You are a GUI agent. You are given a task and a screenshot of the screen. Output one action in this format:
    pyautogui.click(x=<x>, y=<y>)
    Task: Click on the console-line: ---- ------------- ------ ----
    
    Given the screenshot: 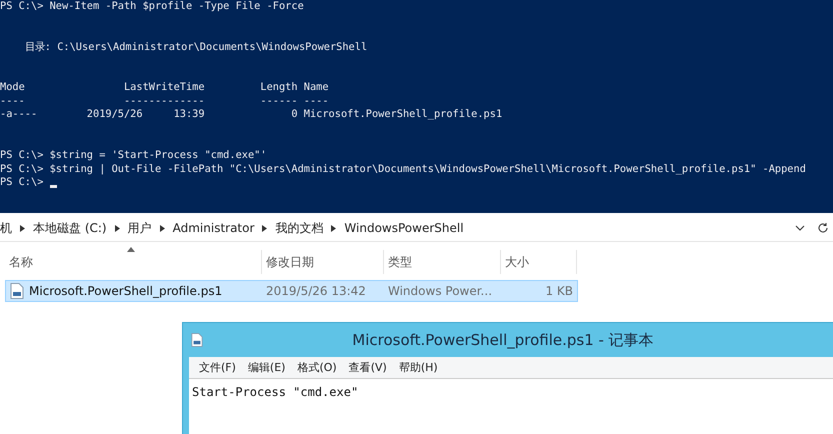 What is the action you would take?
    pyautogui.click(x=164, y=101)
    